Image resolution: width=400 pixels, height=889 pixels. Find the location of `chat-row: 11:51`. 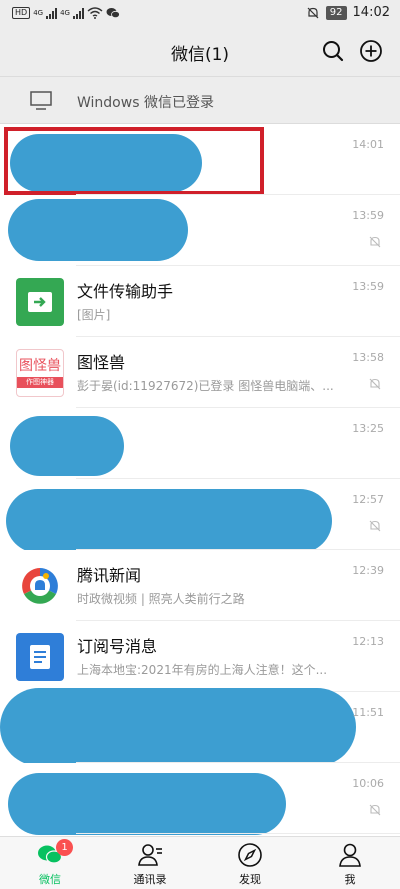

chat-row: 11:51 is located at coordinates (200, 727).